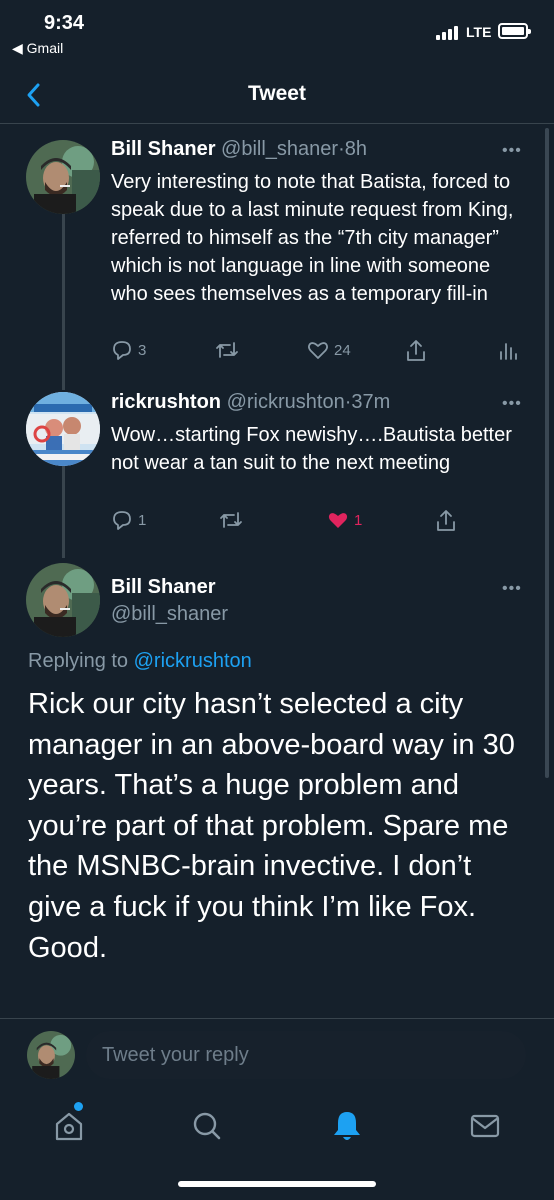  What do you see at coordinates (286, 402) in the screenshot?
I see `author-handle: @rickrushton` at bounding box center [286, 402].